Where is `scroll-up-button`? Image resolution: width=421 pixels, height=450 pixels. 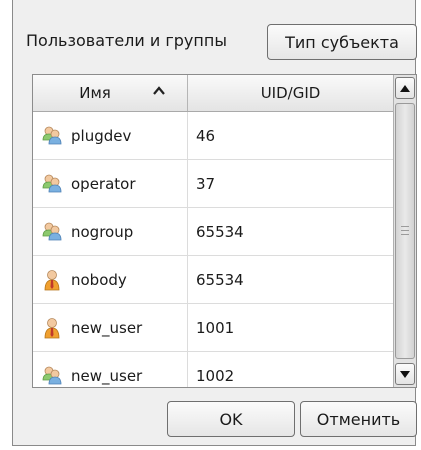 scroll-up-button is located at coordinates (405, 88).